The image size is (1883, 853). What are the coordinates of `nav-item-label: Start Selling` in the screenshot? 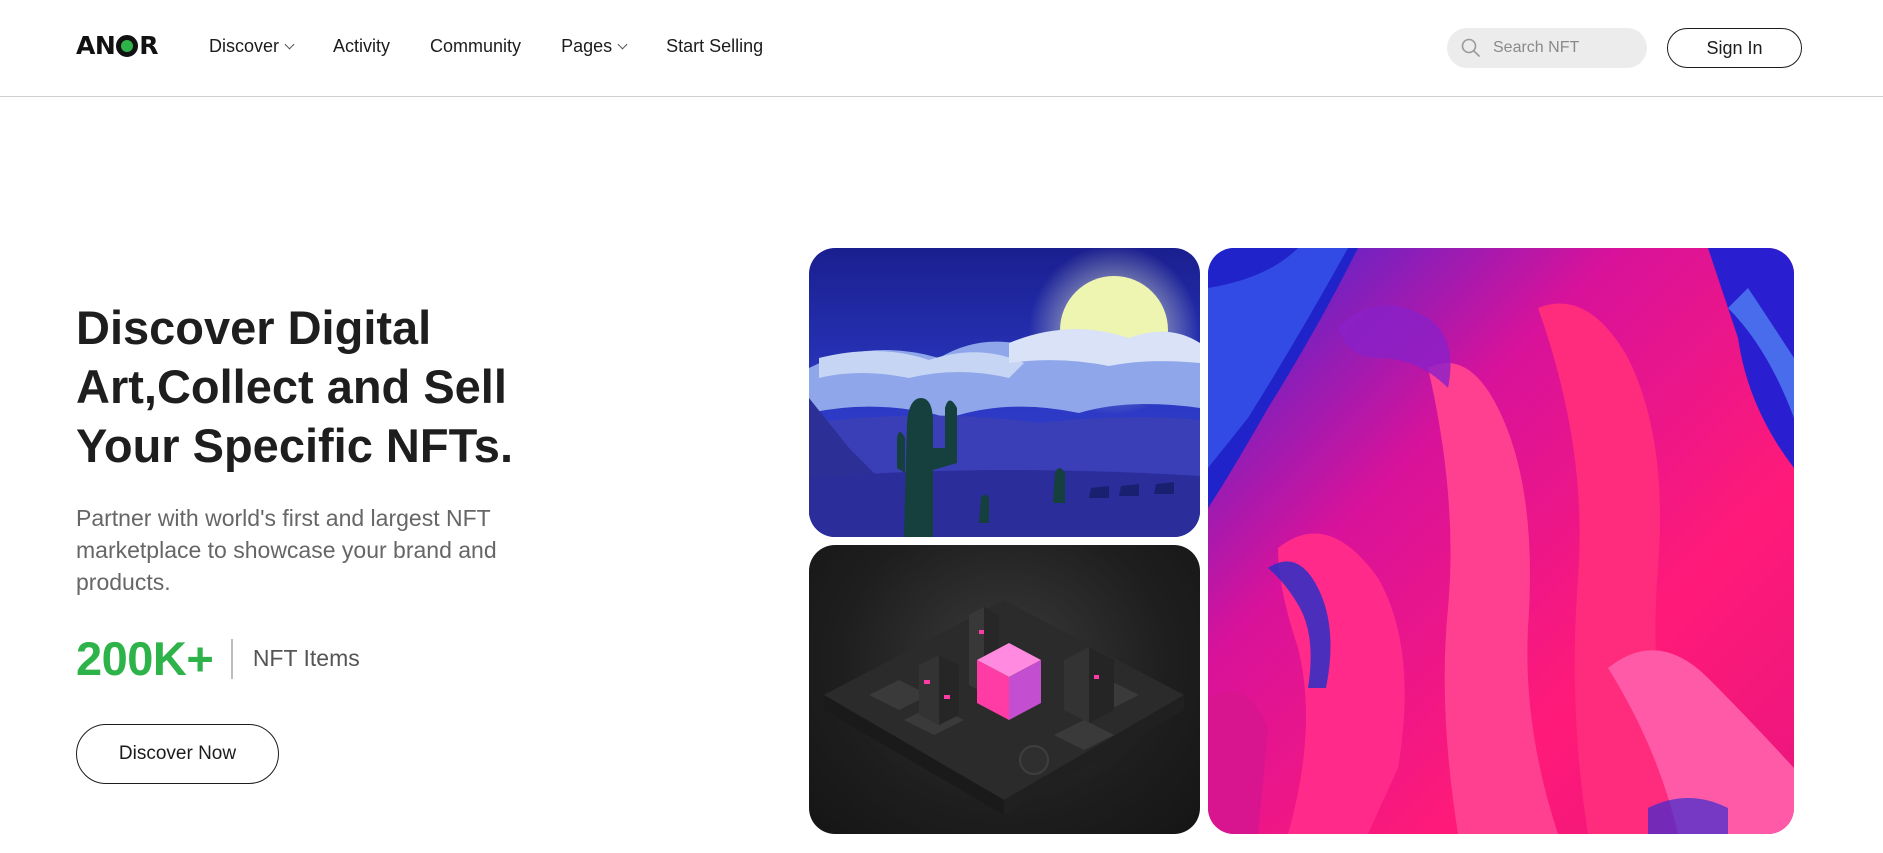 It's located at (715, 46).